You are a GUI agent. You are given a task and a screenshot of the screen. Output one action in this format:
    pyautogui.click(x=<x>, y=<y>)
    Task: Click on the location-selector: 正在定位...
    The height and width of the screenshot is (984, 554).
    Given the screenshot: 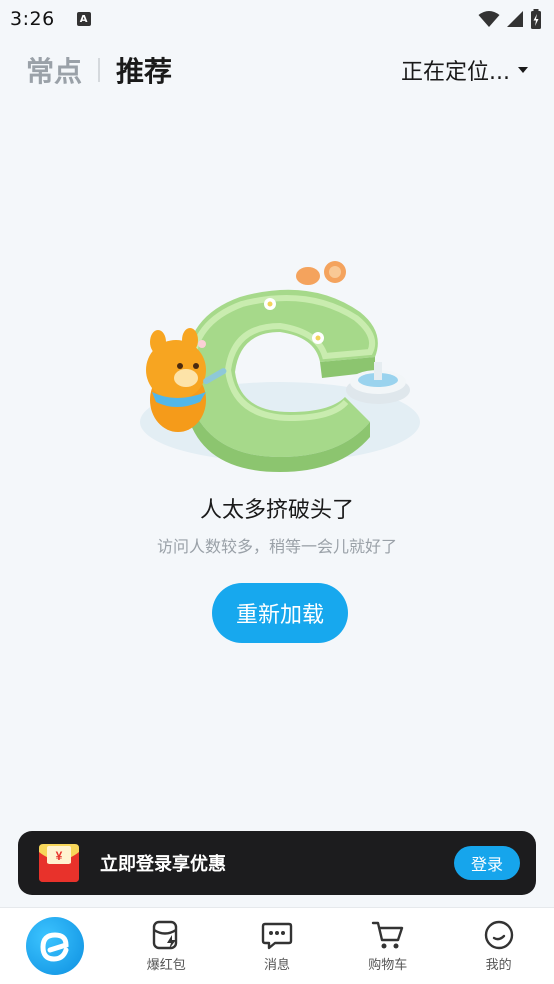 What is the action you would take?
    pyautogui.click(x=464, y=70)
    